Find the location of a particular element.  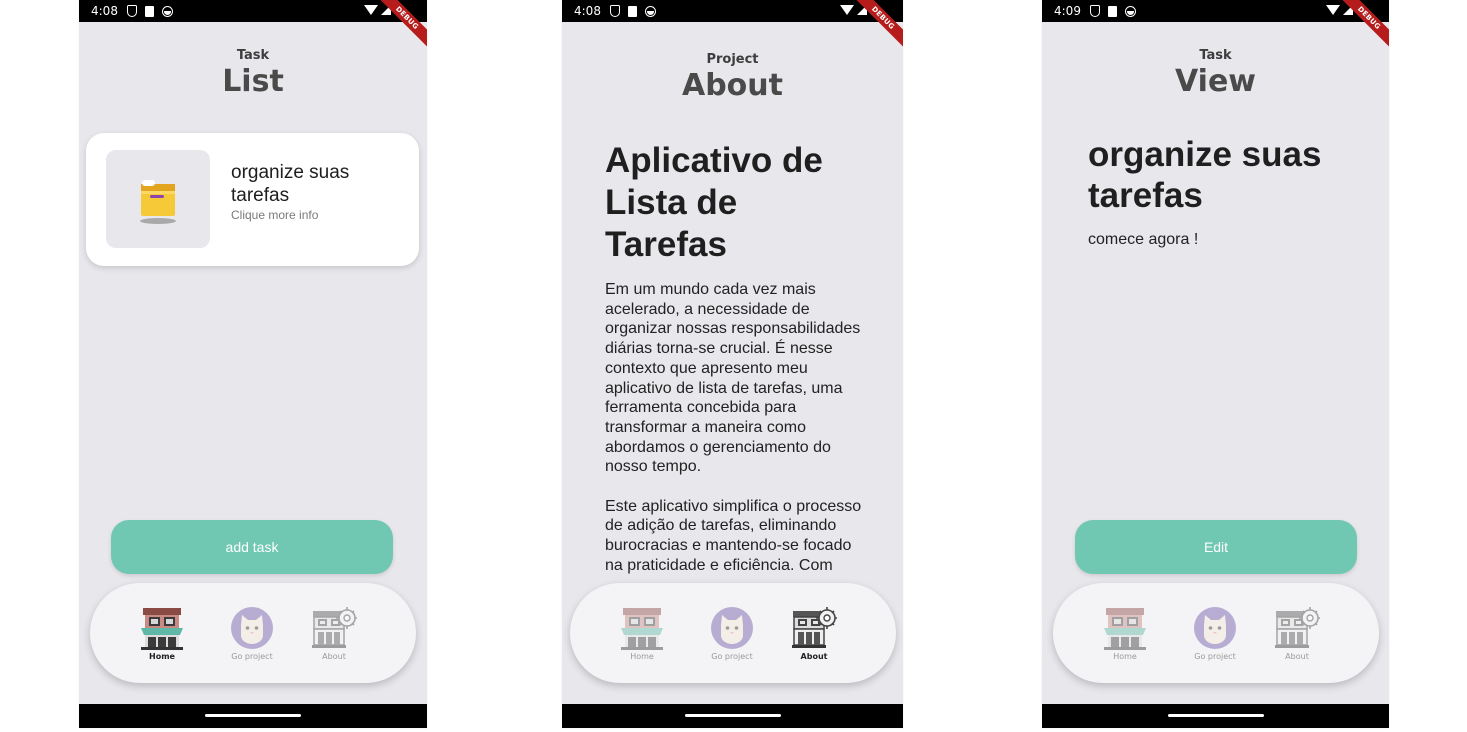

task-thumbnail is located at coordinates (158, 199).